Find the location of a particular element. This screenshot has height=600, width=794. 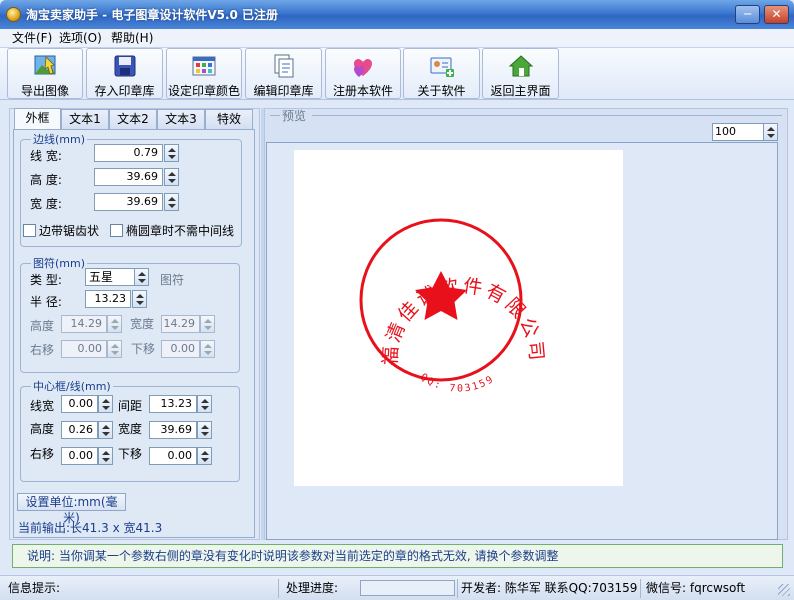

set-unit-button: 设置单位:mm(毫米) is located at coordinates (71, 509).